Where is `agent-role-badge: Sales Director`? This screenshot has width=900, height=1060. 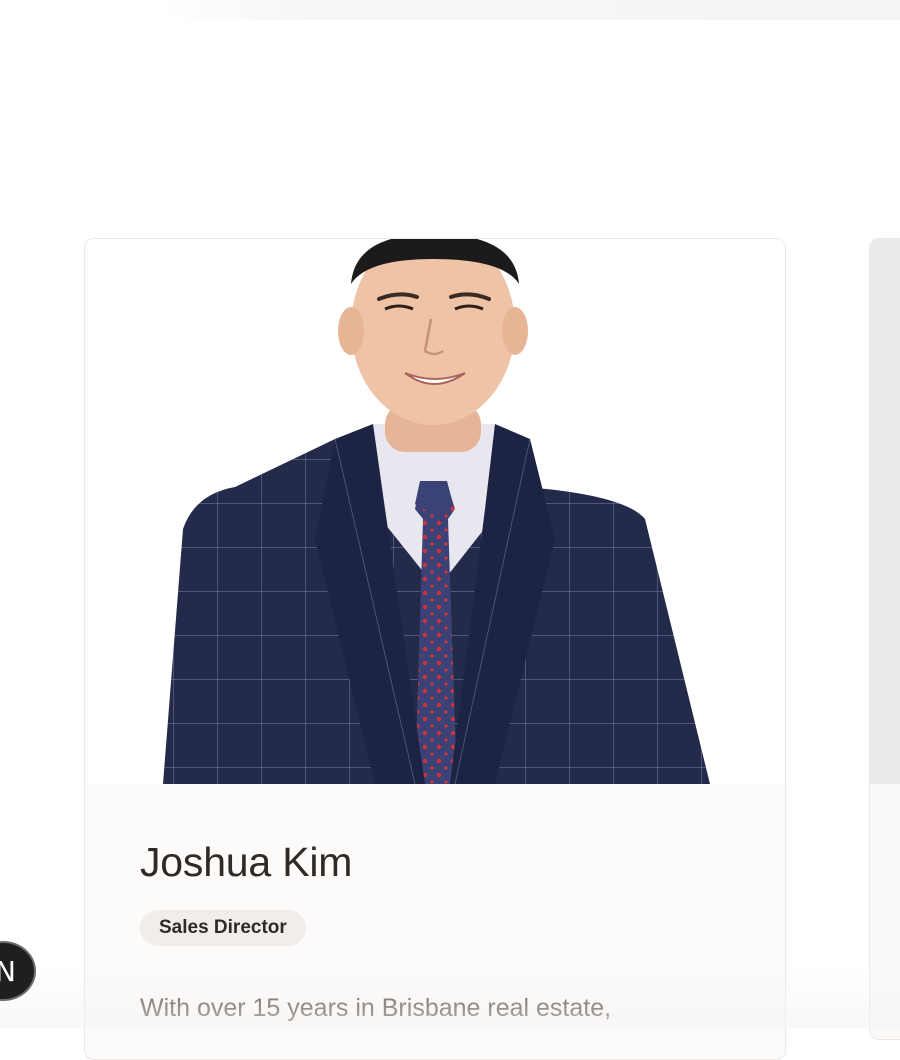 agent-role-badge: Sales Director is located at coordinates (223, 928).